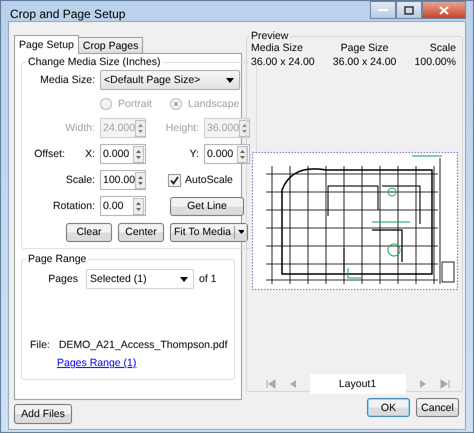 This screenshot has width=474, height=433. Describe the element at coordinates (271, 384) in the screenshot. I see `first-page-icon` at that location.